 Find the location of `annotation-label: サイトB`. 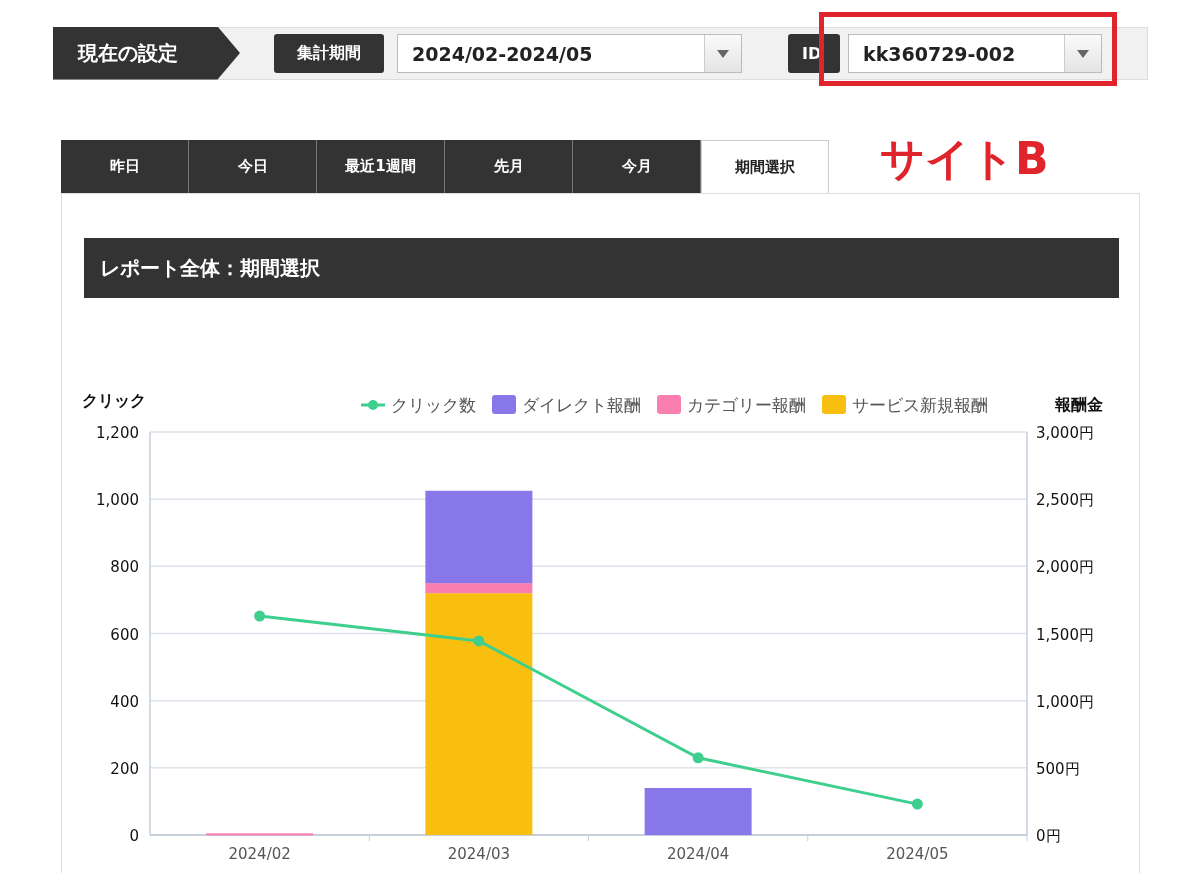

annotation-label: サイトB is located at coordinates (964, 159).